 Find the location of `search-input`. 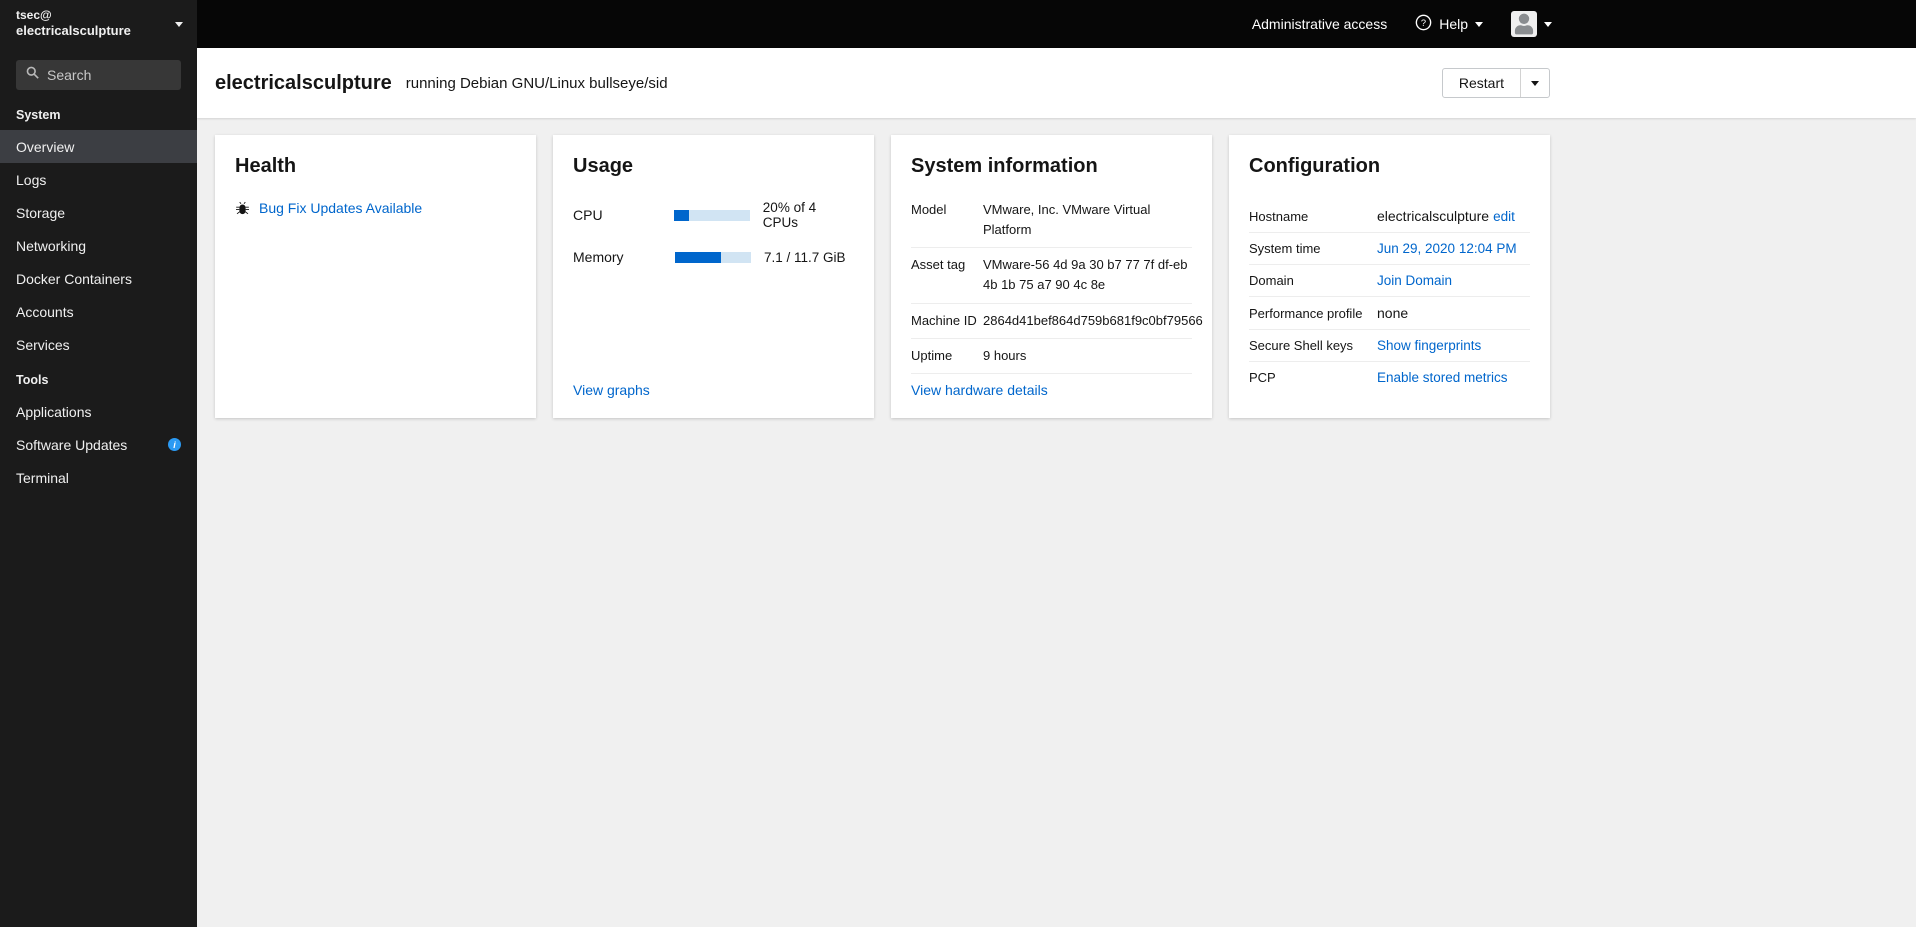

search-input is located at coordinates (107, 75).